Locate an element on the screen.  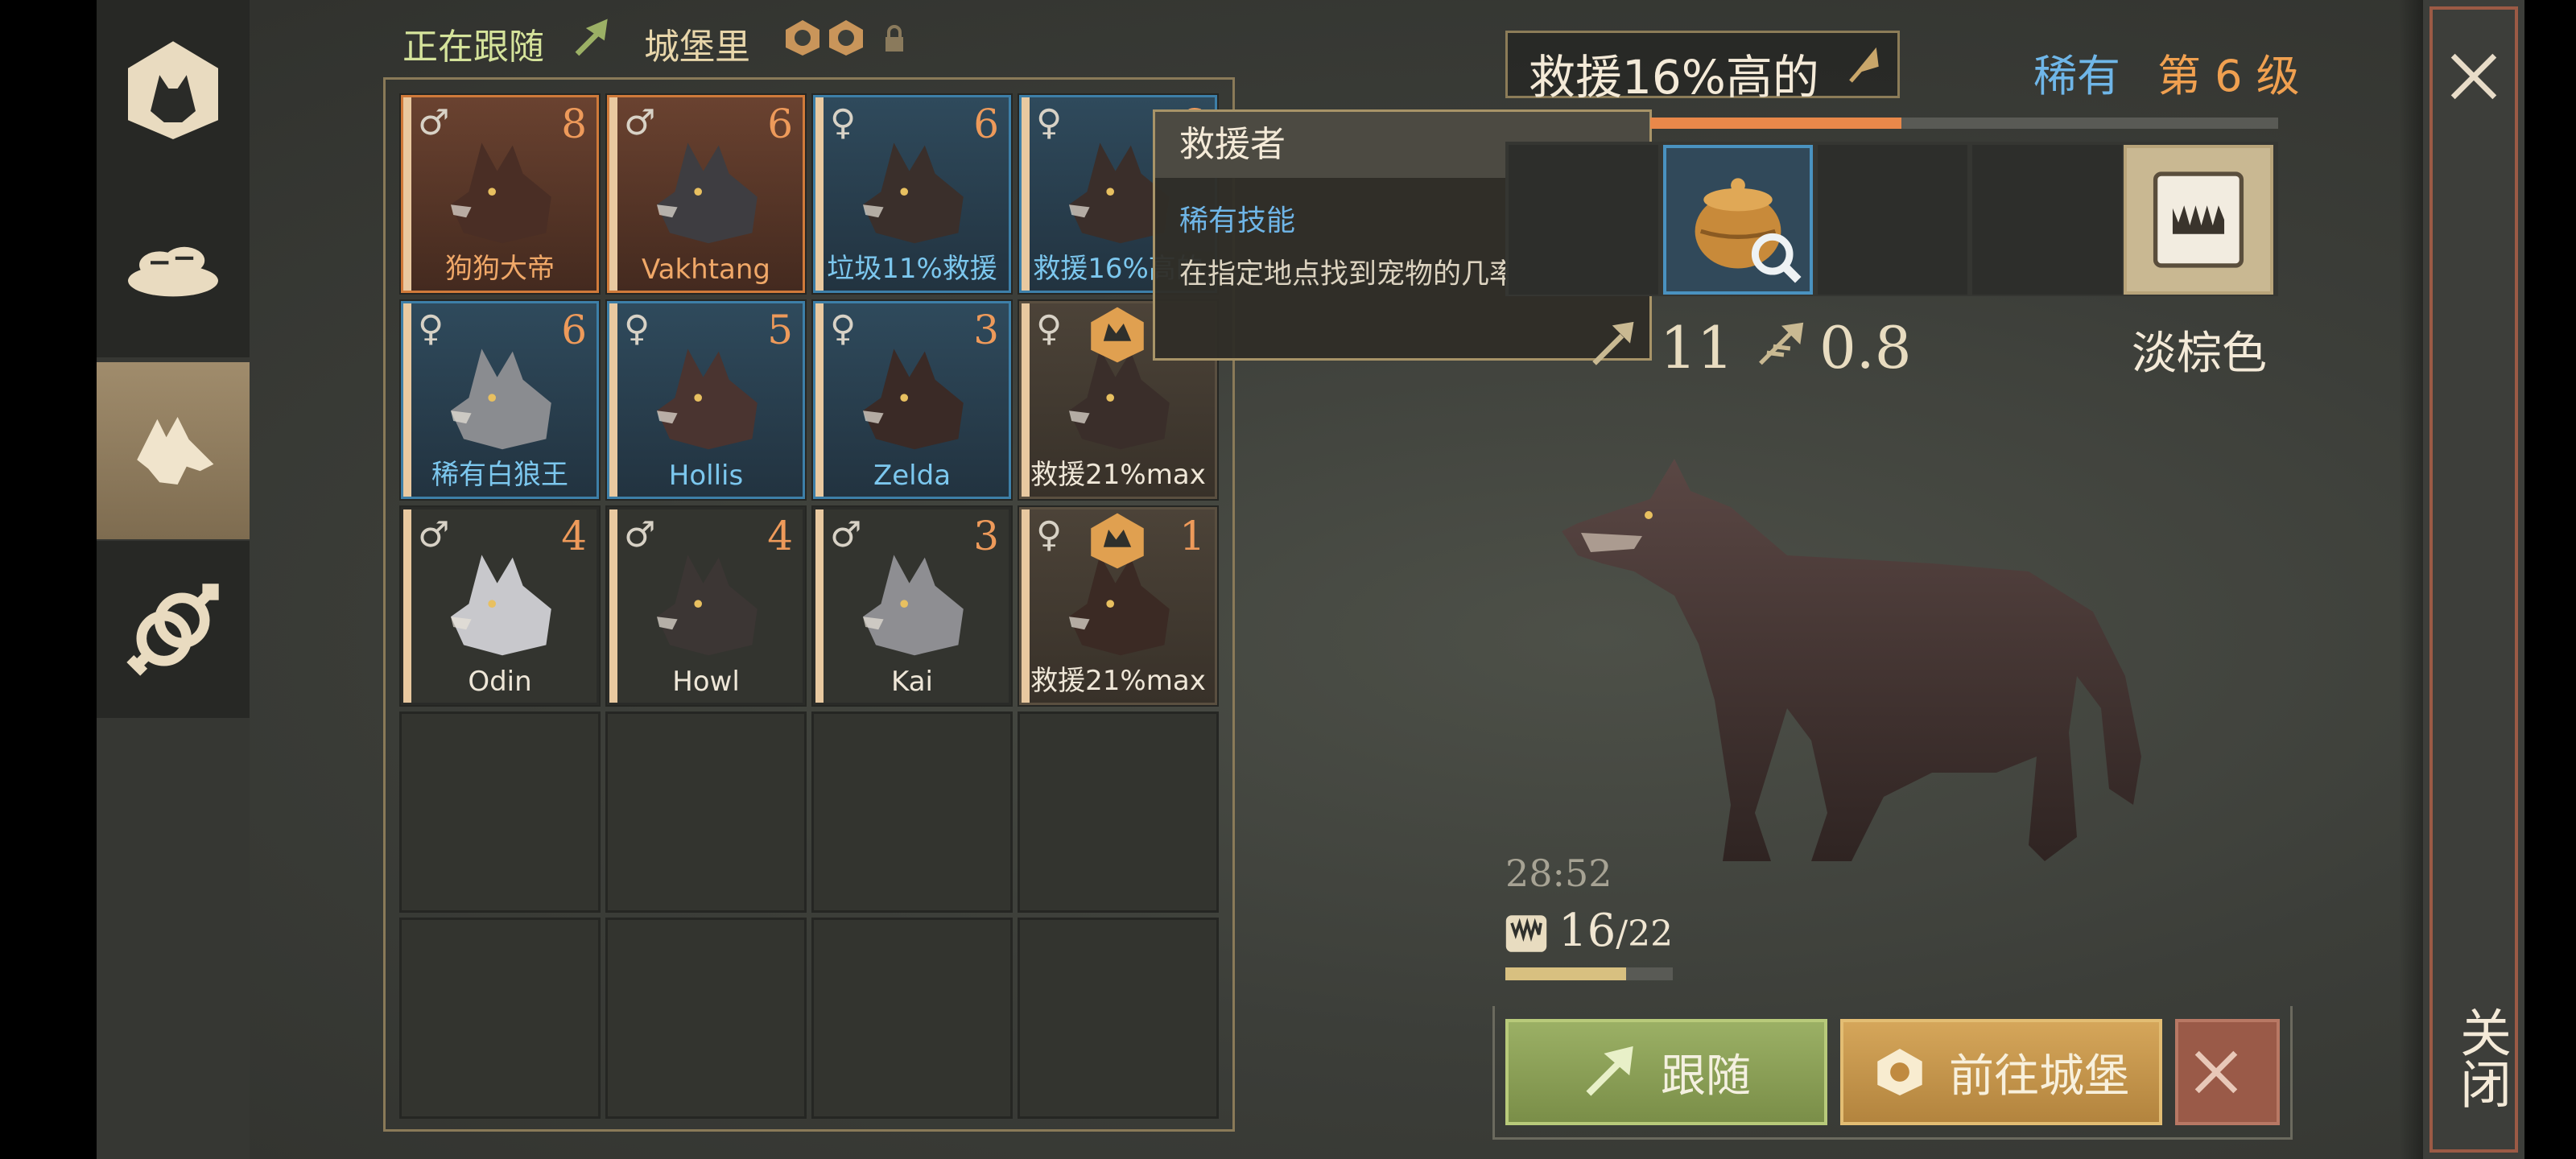
pet-slot: ♂ 4 Odin is located at coordinates (500, 606).